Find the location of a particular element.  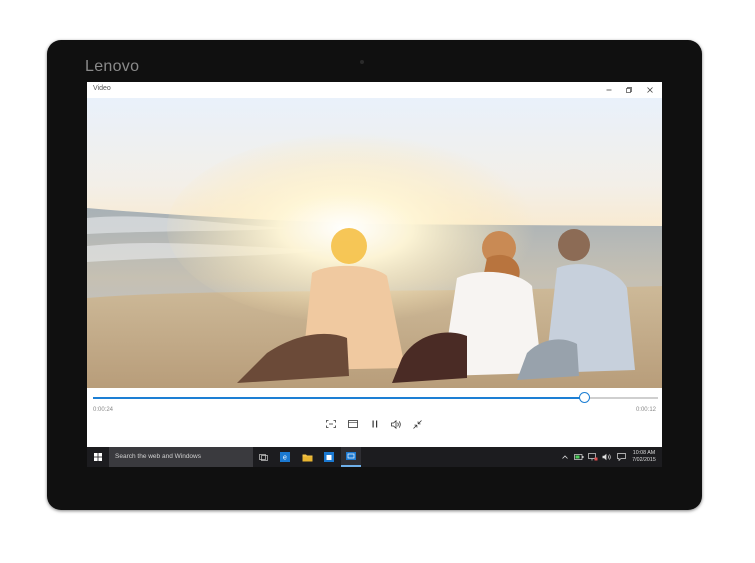

taskbar-video-app is located at coordinates (351, 457).